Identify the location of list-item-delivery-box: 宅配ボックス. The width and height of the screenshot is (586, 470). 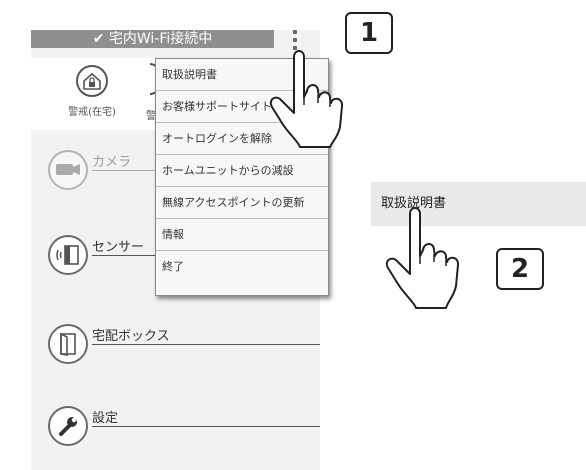
(184, 346).